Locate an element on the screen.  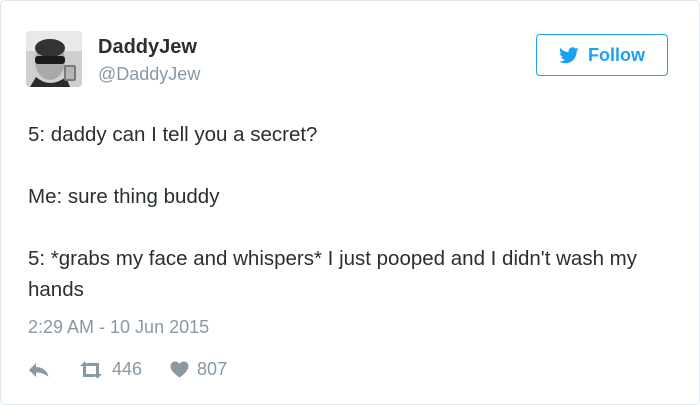
avatar-image is located at coordinates (54, 59).